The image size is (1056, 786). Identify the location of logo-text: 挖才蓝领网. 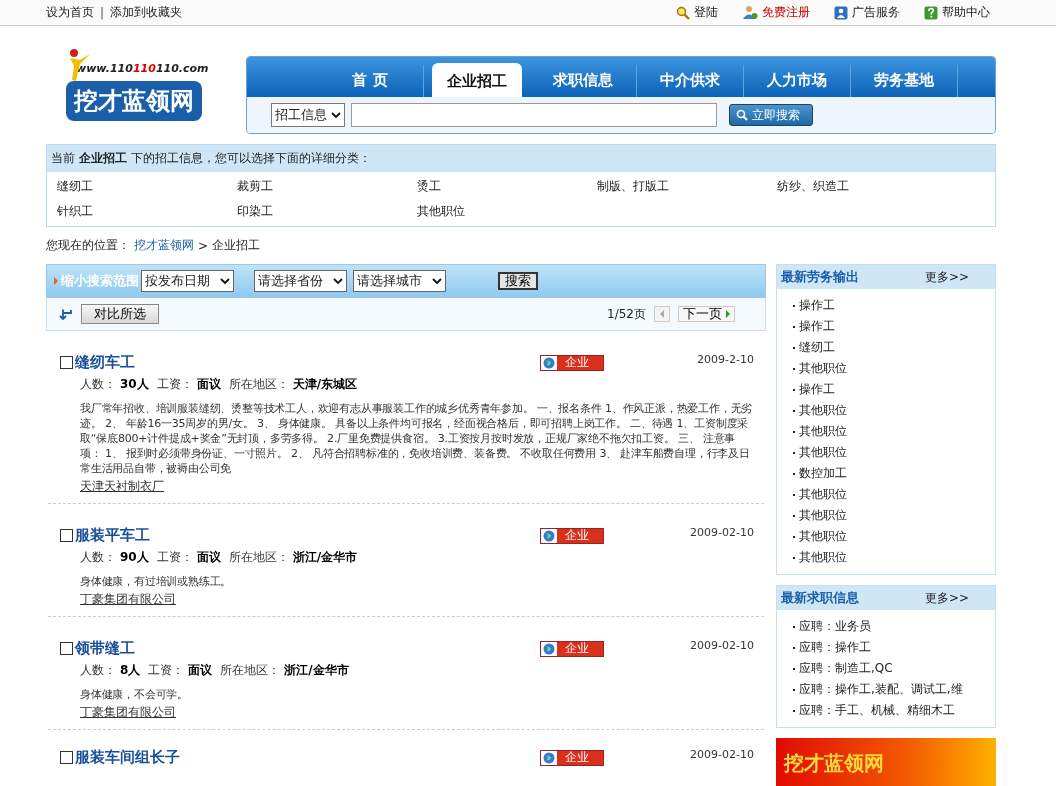
(134, 101).